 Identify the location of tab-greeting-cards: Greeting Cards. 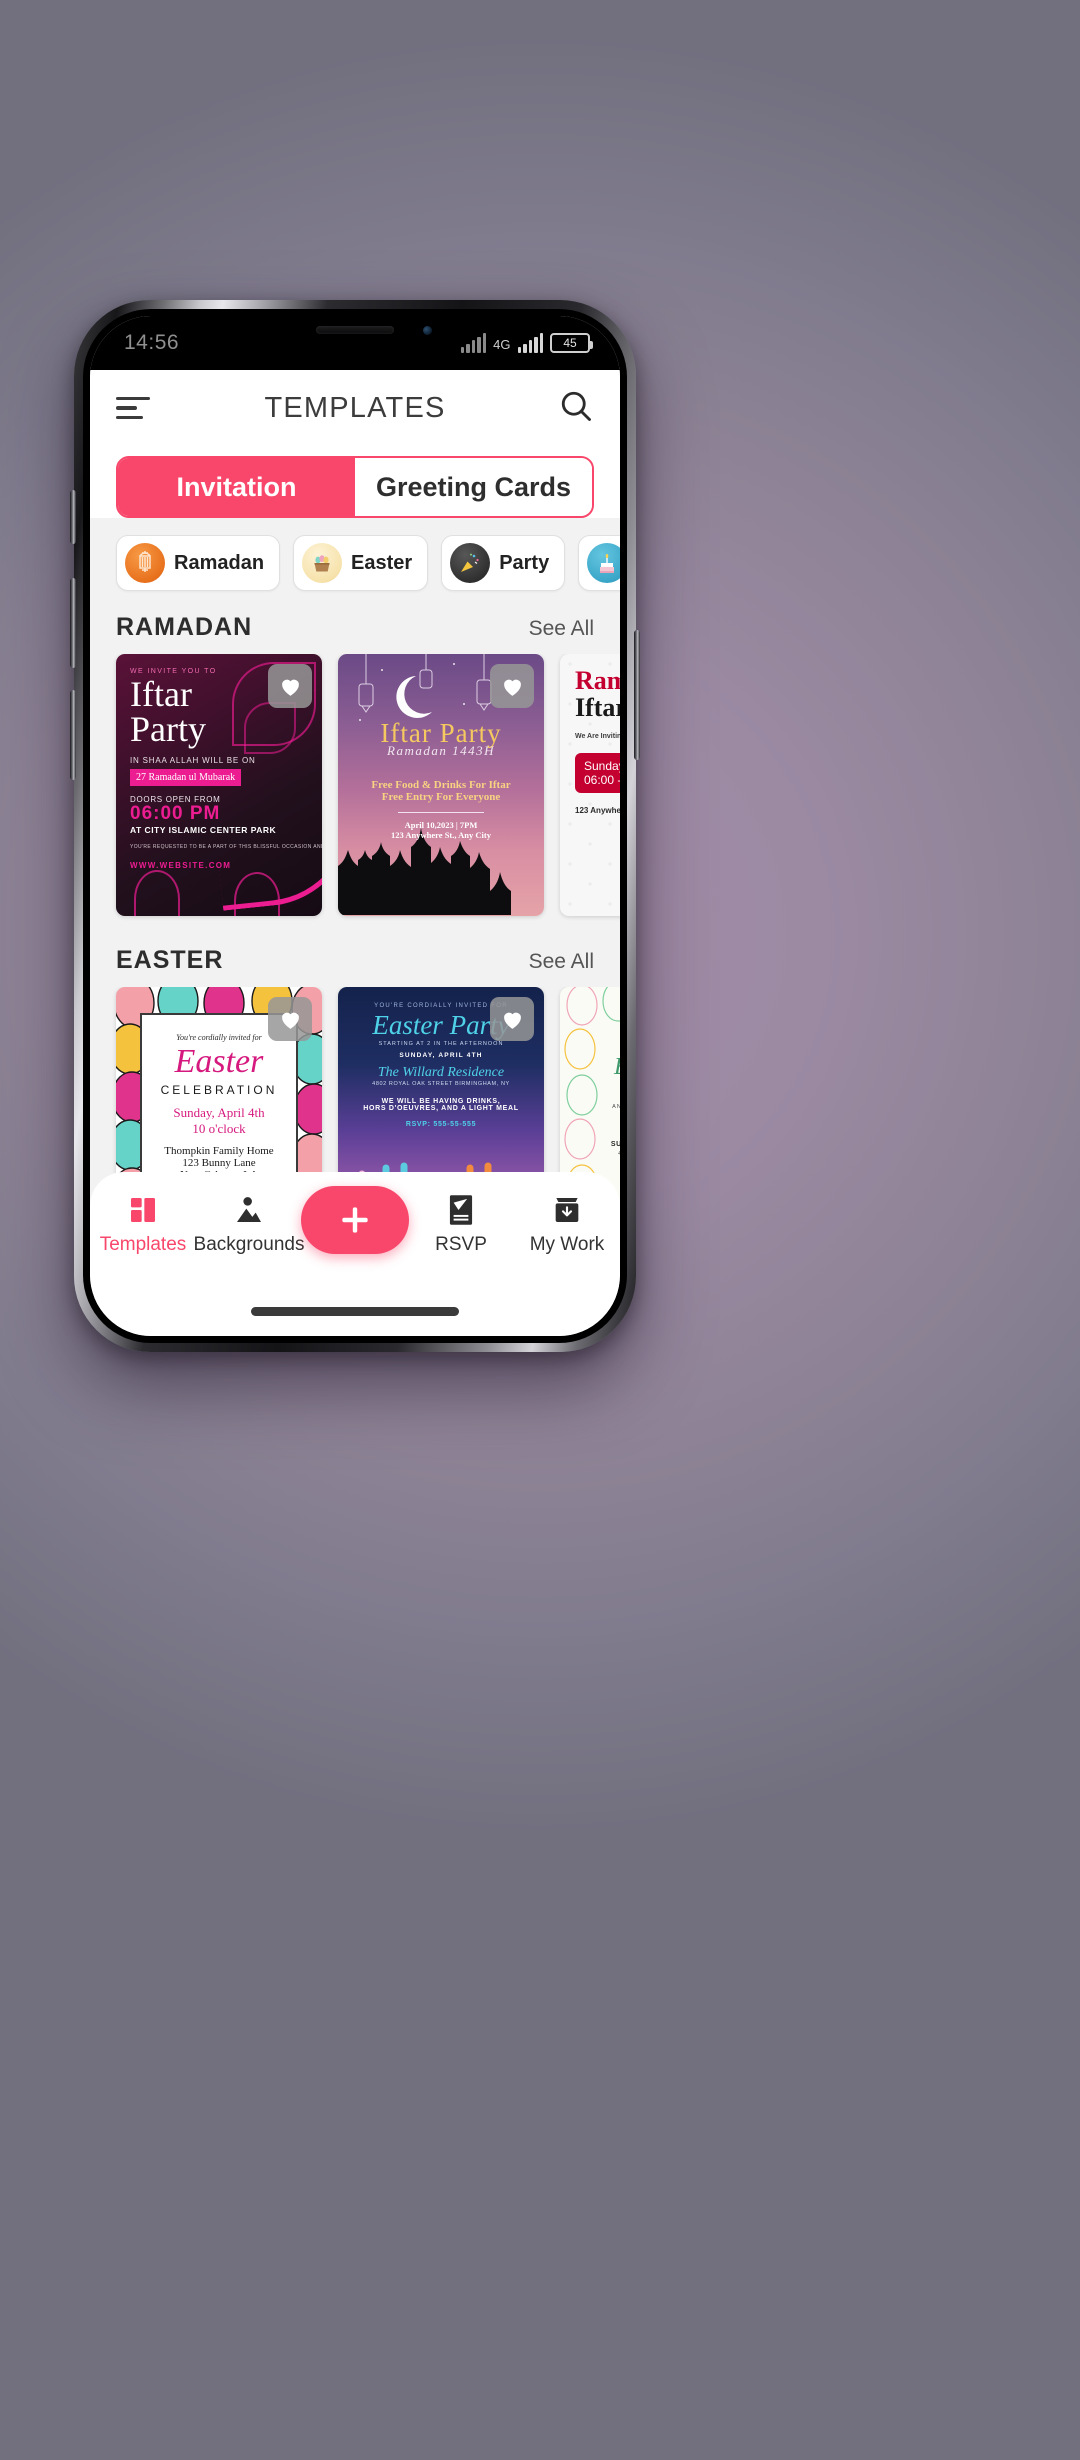
(473, 487).